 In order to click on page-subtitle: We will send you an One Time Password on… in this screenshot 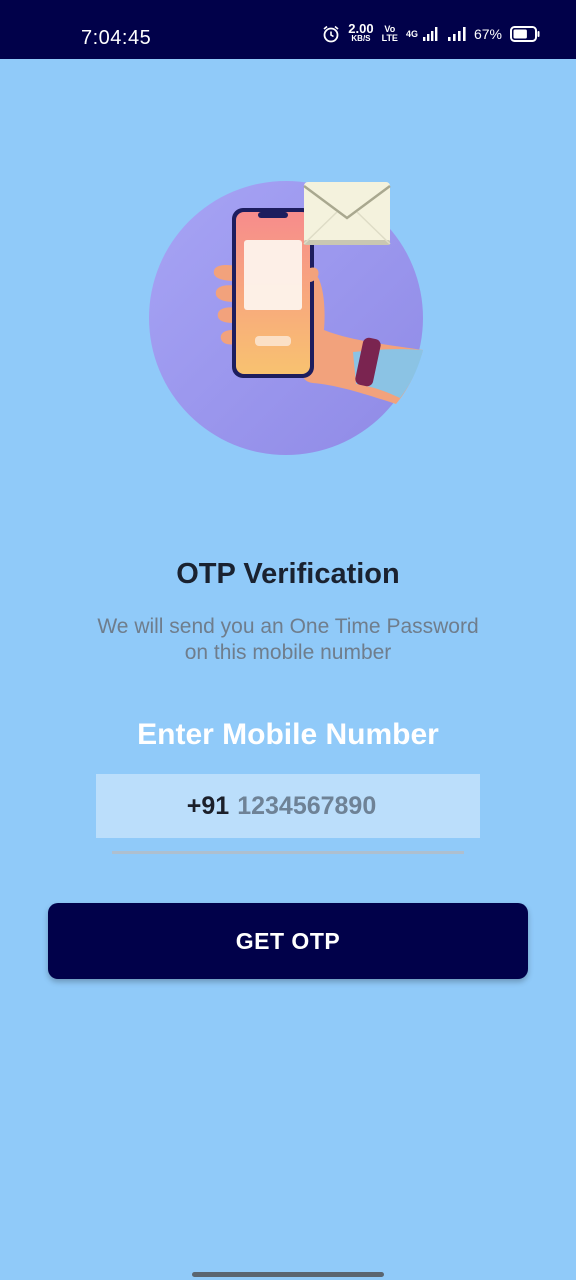, I will do `click(288, 640)`.